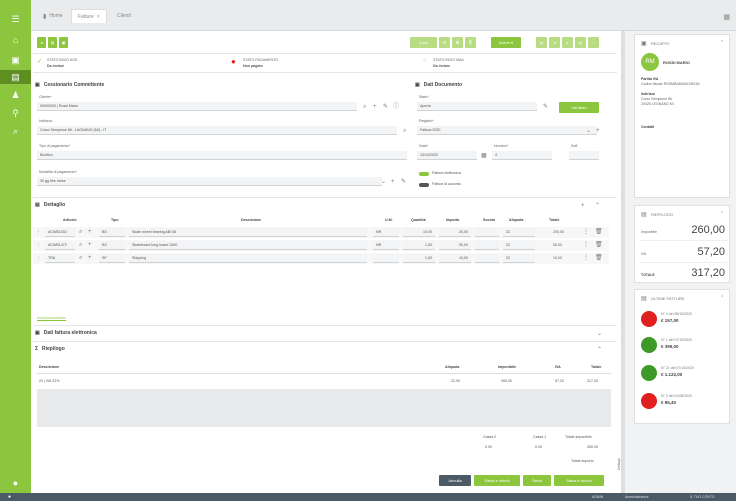 The height and width of the screenshot is (501, 736). Describe the element at coordinates (66, 333) in the screenshot. I see `fe-header: ▣ Dati fattura elettronica` at that location.